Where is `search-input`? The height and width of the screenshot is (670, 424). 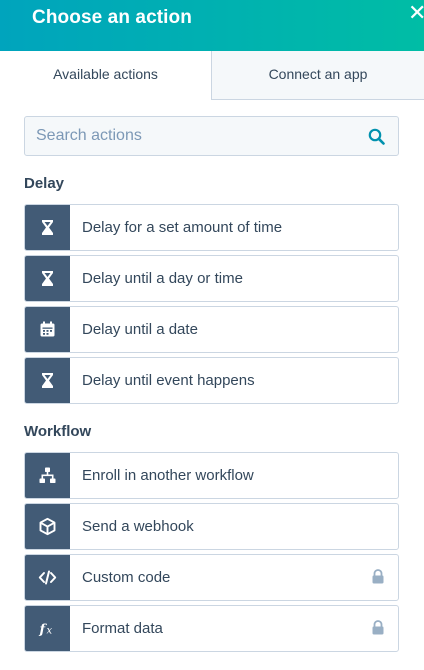 search-input is located at coordinates (190, 136).